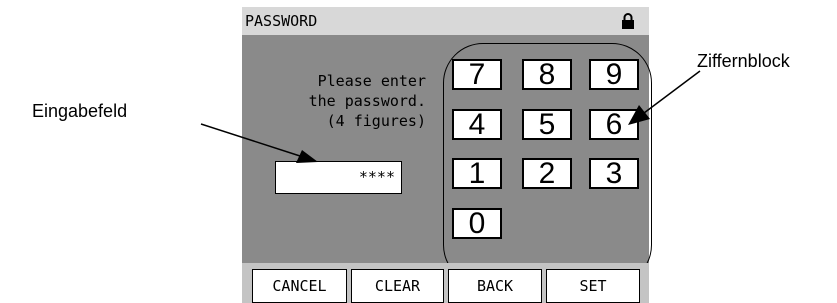 Image resolution: width=837 pixels, height=303 pixels. I want to click on key-2: 2, so click(547, 173).